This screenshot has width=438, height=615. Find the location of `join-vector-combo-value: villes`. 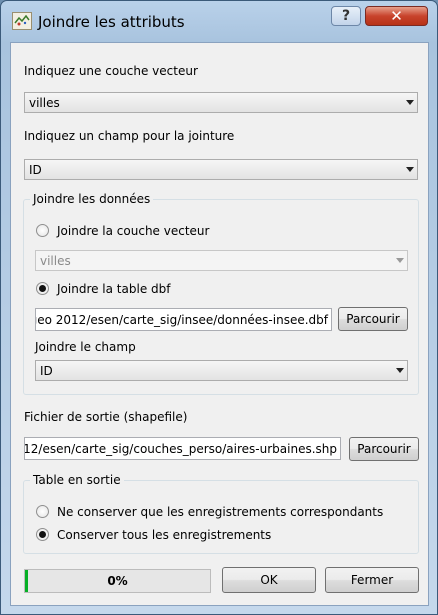

join-vector-combo-value: villes is located at coordinates (55, 261).